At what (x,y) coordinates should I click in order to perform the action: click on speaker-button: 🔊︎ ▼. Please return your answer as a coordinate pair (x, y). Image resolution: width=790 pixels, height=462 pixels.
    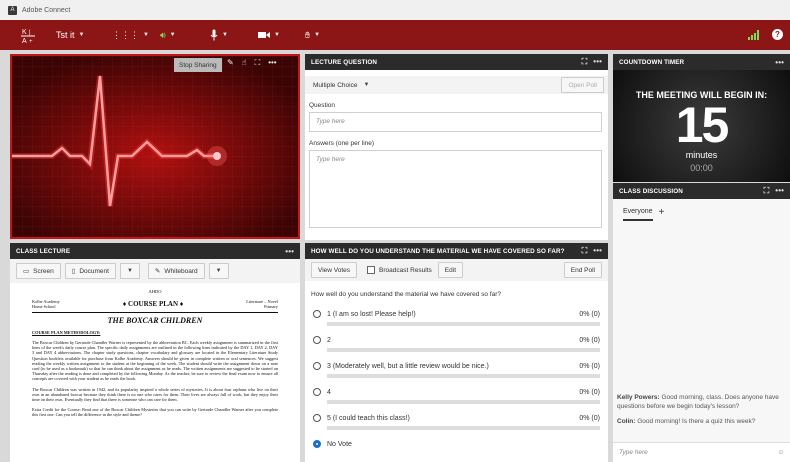
    Looking at the image, I should click on (168, 35).